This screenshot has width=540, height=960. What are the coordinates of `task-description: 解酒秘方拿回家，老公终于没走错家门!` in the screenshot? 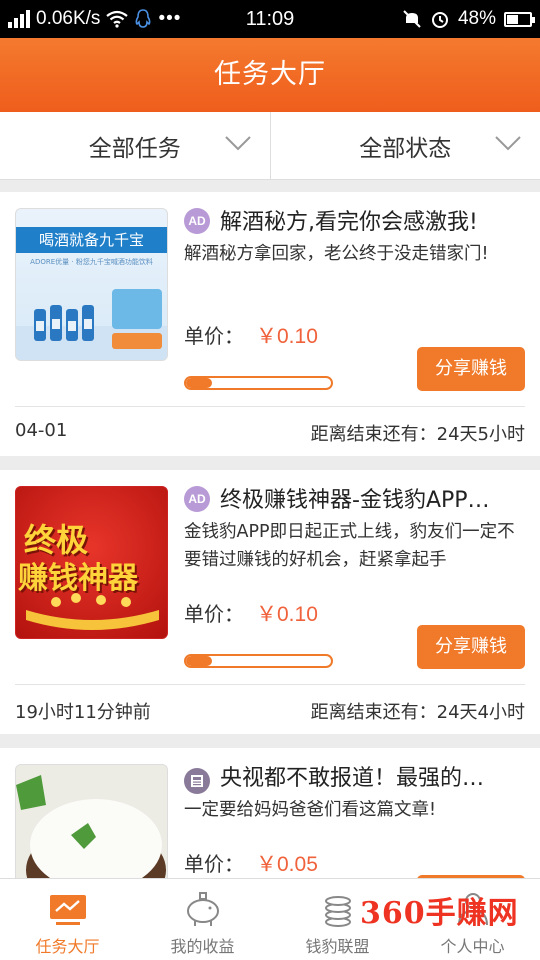 It's located at (336, 254).